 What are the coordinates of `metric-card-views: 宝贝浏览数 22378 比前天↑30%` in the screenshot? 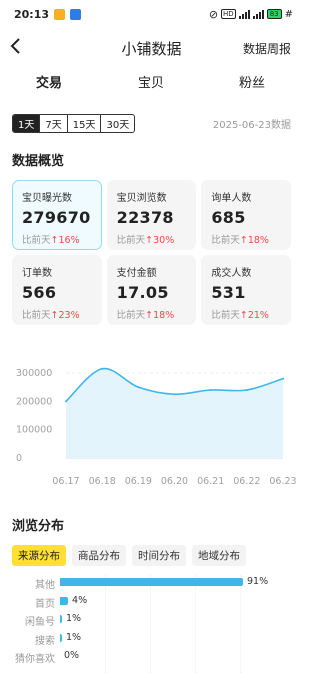 It's located at (151, 215).